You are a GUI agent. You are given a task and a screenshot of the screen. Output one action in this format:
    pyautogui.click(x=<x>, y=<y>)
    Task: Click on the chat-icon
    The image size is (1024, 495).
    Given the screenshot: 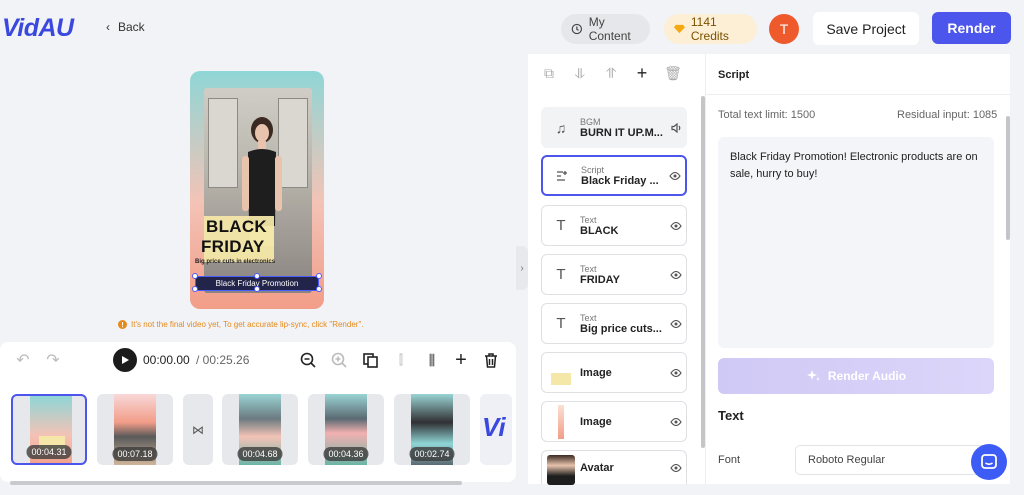 What is the action you would take?
    pyautogui.click(x=989, y=461)
    